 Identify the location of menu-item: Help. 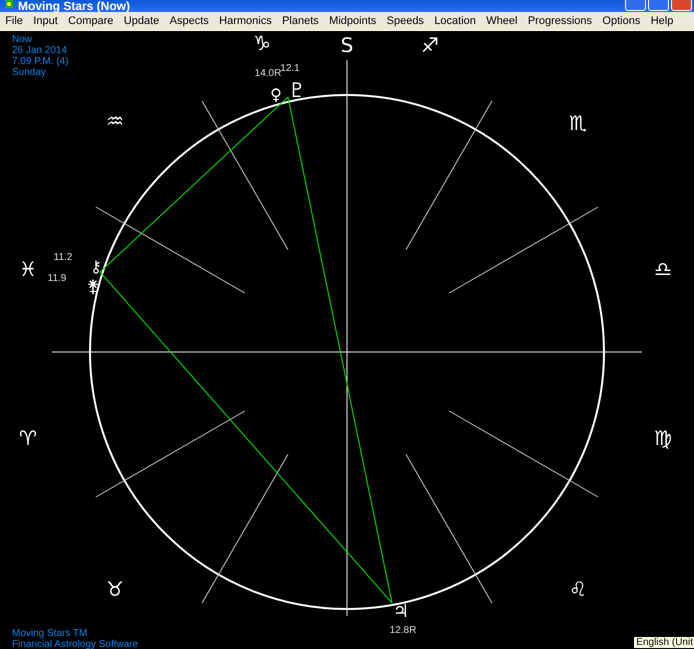
(662, 21).